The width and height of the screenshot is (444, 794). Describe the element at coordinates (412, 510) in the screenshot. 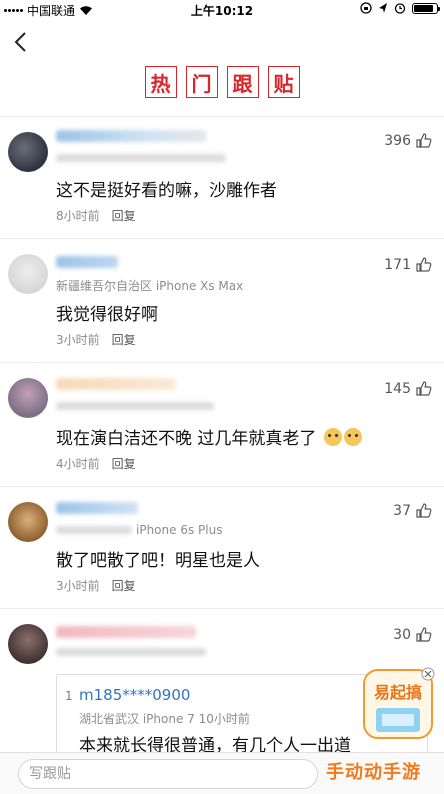

I see `like-button: 37` at that location.